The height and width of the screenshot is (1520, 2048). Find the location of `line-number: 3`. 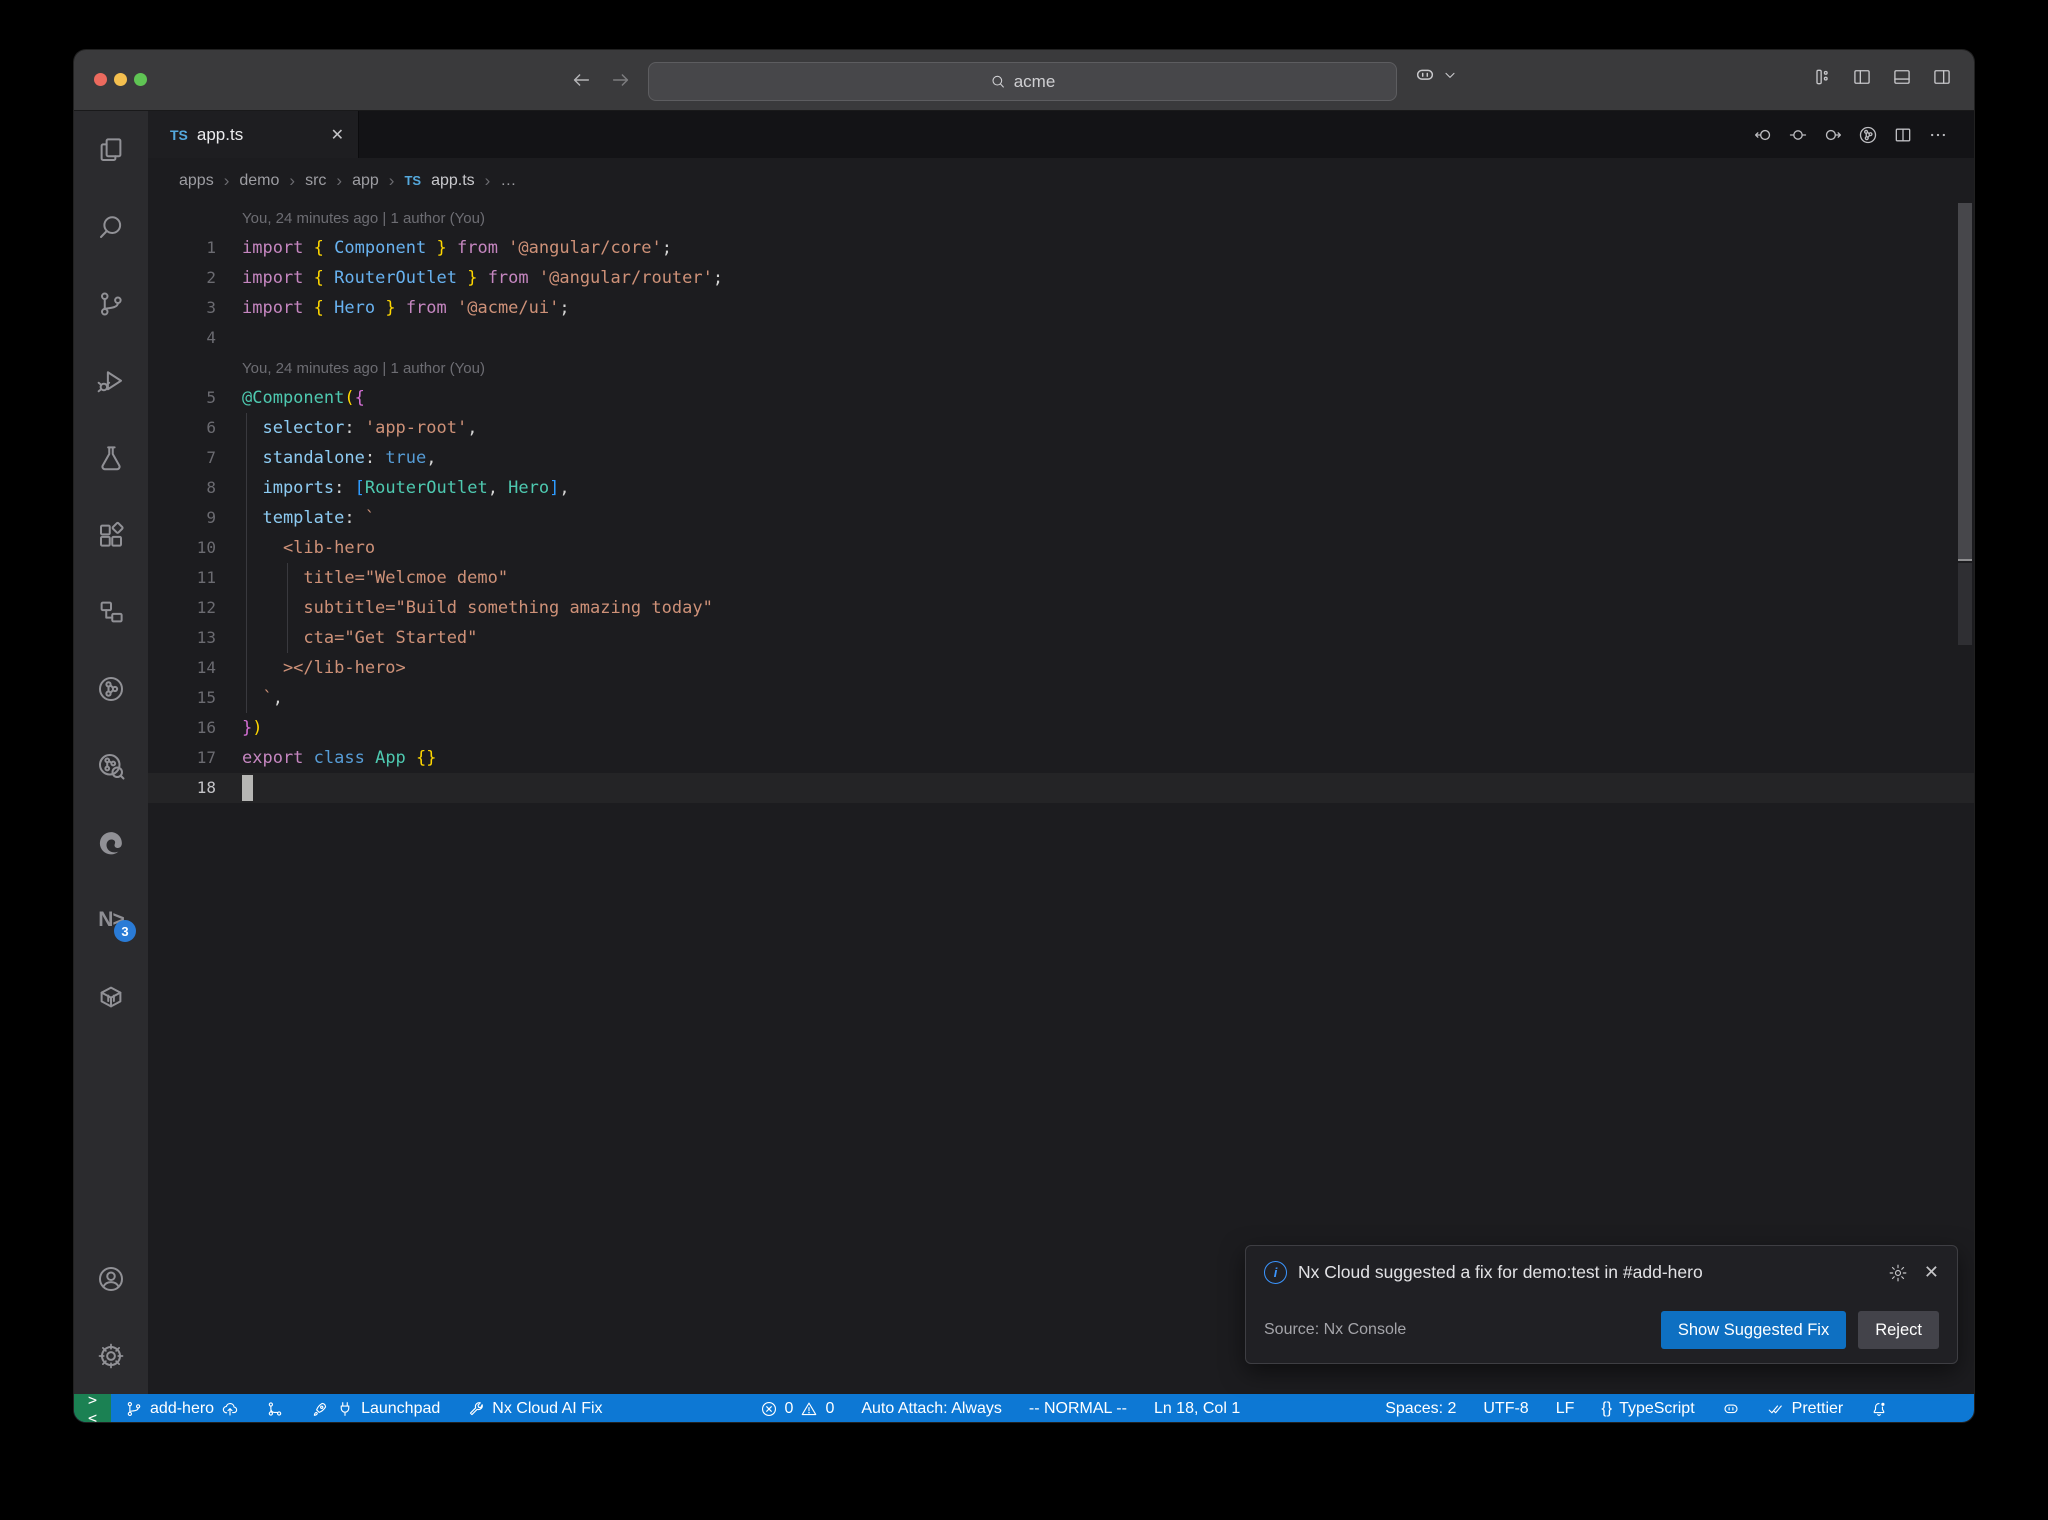

line-number: 3 is located at coordinates (211, 307).